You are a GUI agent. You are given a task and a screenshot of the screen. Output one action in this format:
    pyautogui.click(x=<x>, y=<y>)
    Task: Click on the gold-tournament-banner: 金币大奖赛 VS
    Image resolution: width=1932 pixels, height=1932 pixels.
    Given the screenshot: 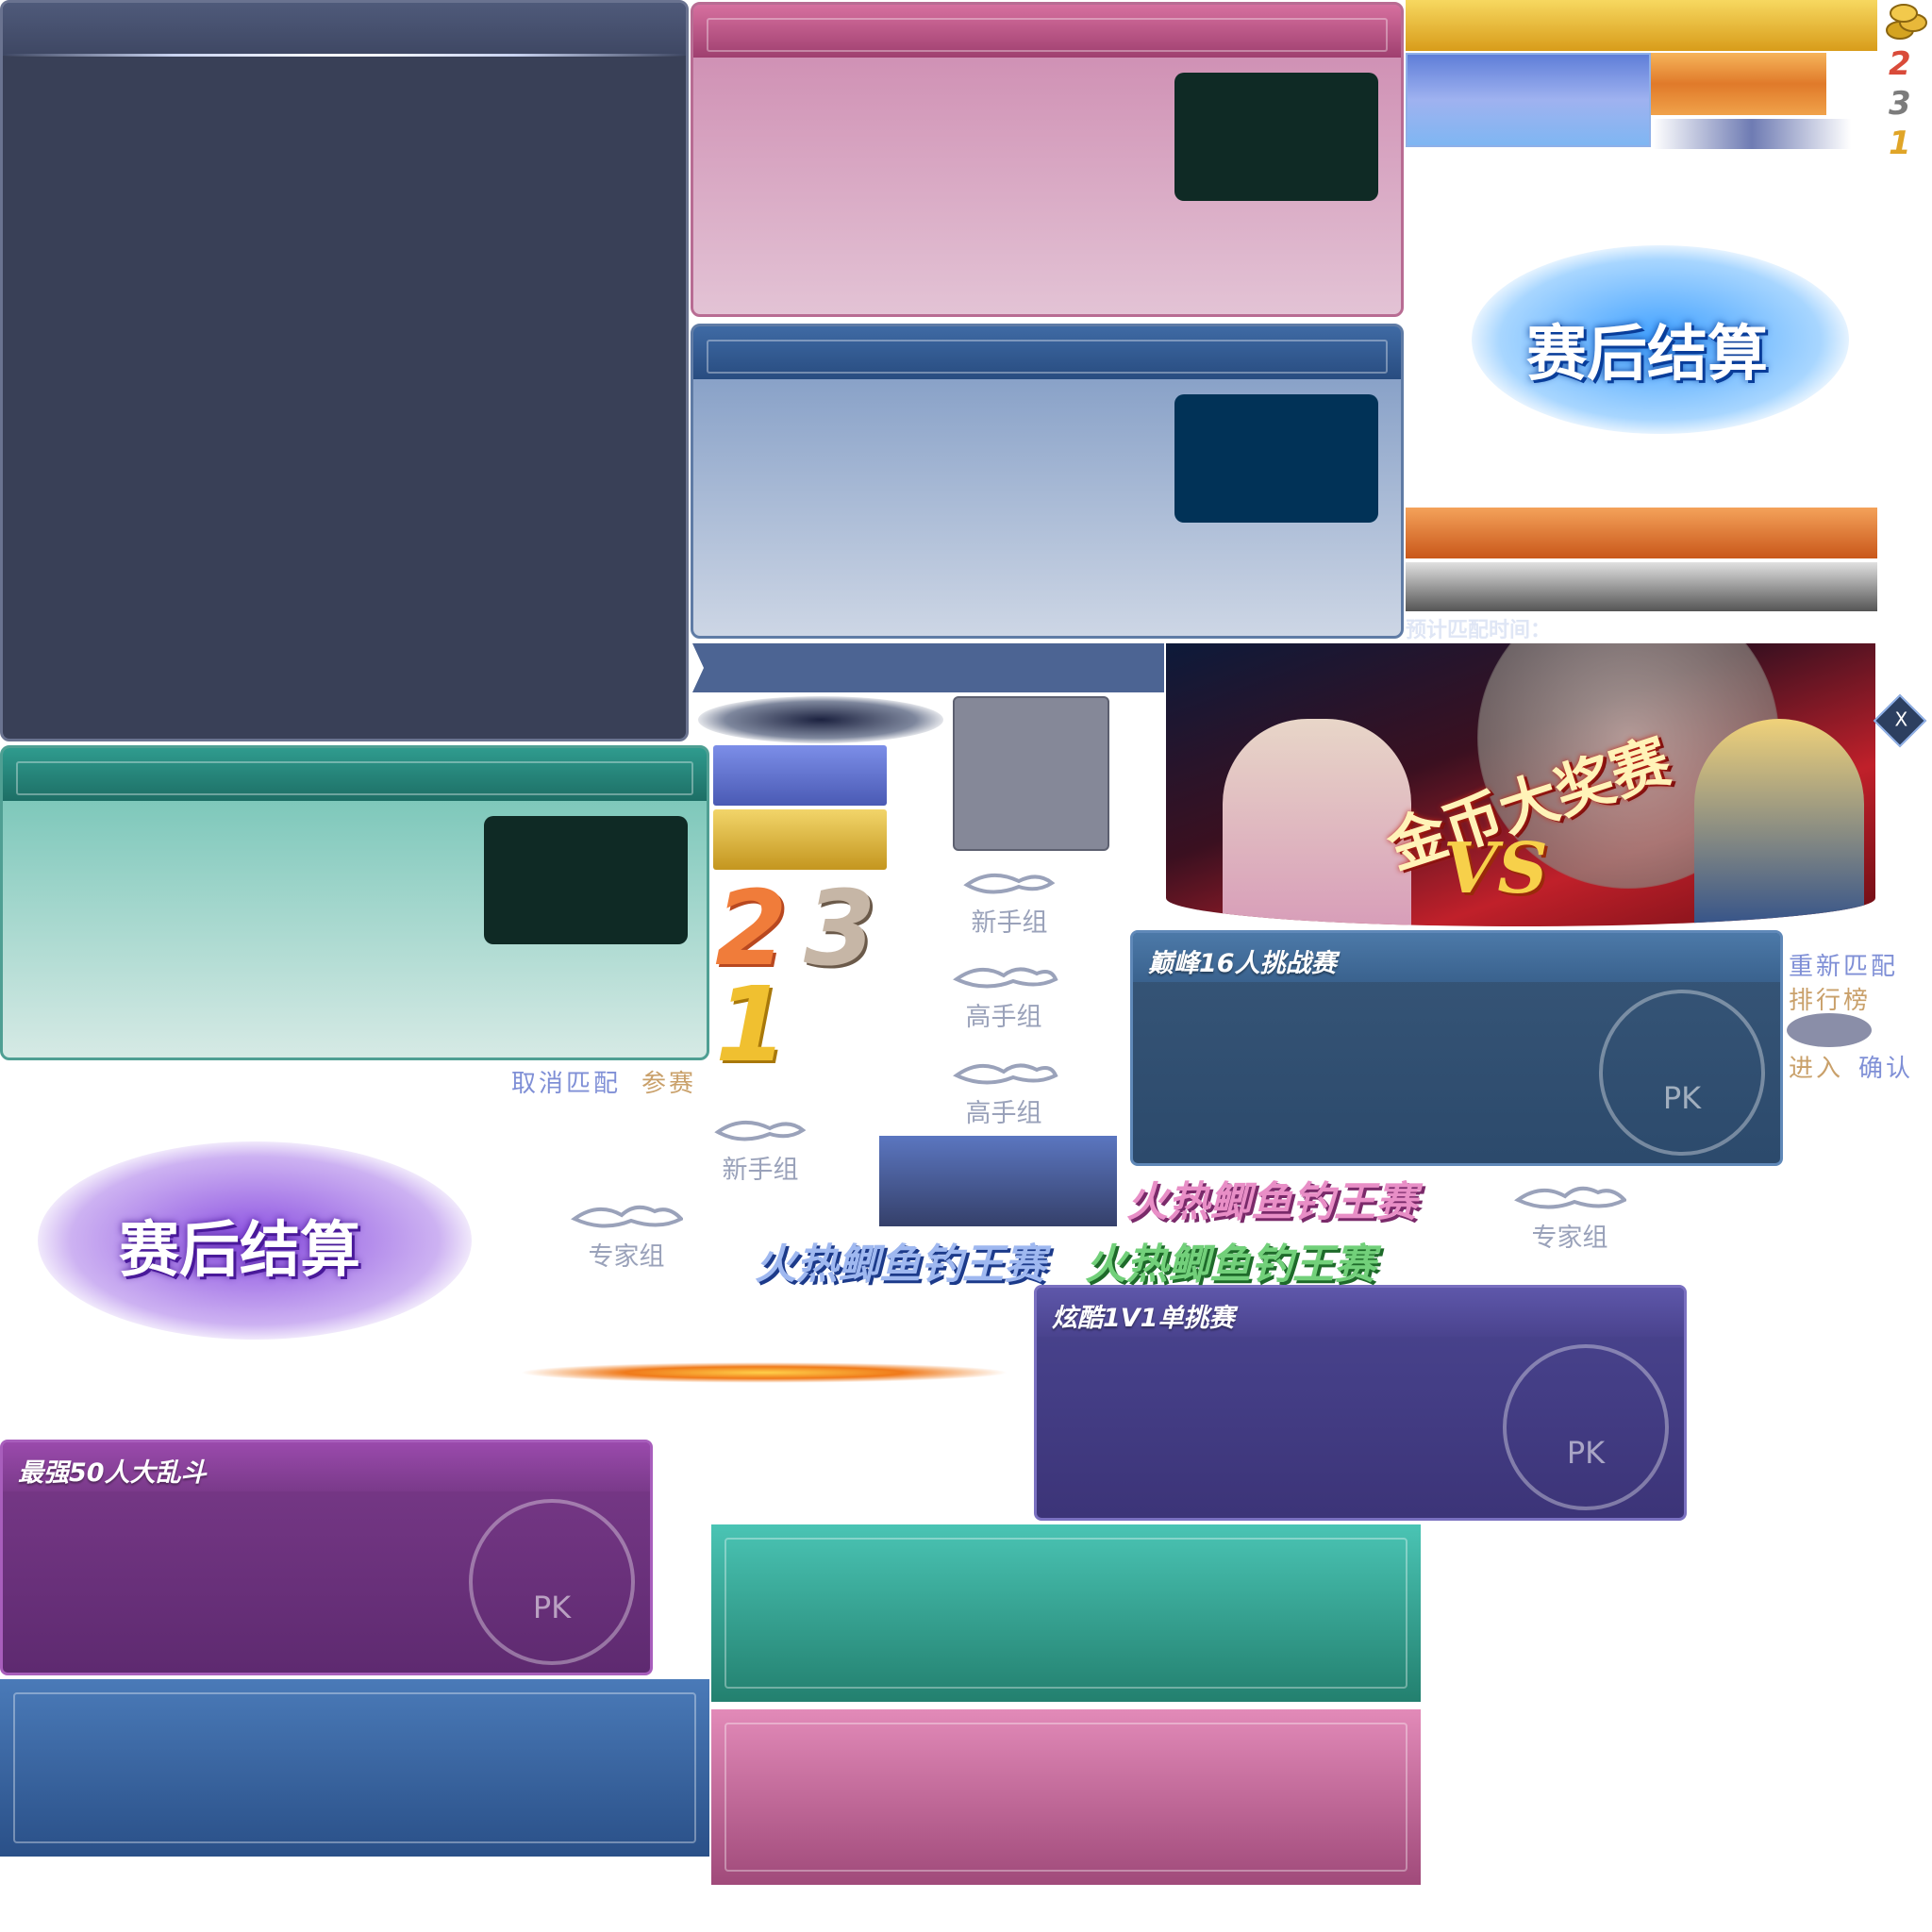 What is the action you would take?
    pyautogui.click(x=1520, y=784)
    